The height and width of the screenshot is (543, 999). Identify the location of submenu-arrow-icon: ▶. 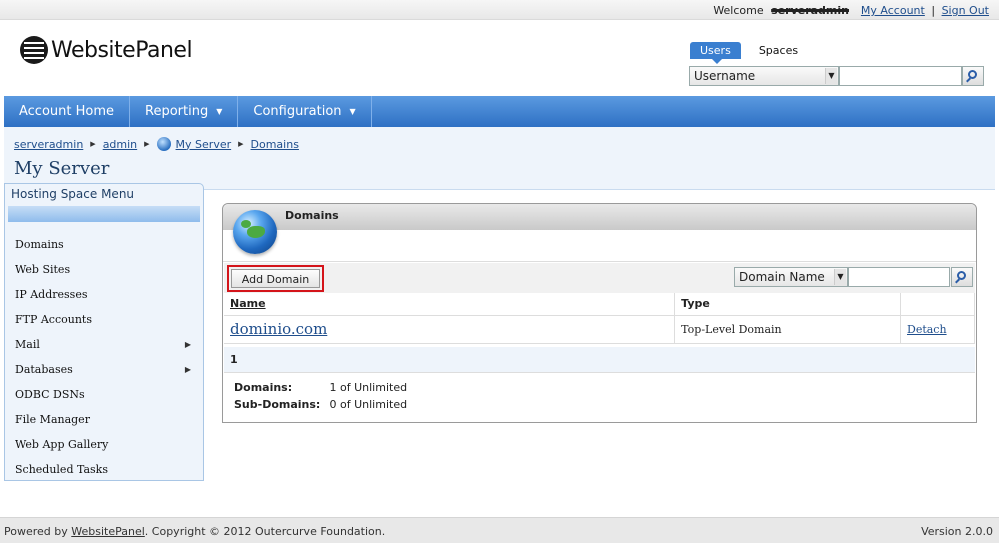
(187, 369).